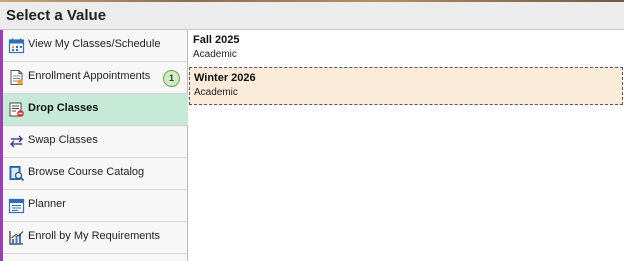 The width and height of the screenshot is (624, 261). Describe the element at coordinates (406, 86) in the screenshot. I see `term-row-winter-2026: Winter 2026 Academic` at that location.